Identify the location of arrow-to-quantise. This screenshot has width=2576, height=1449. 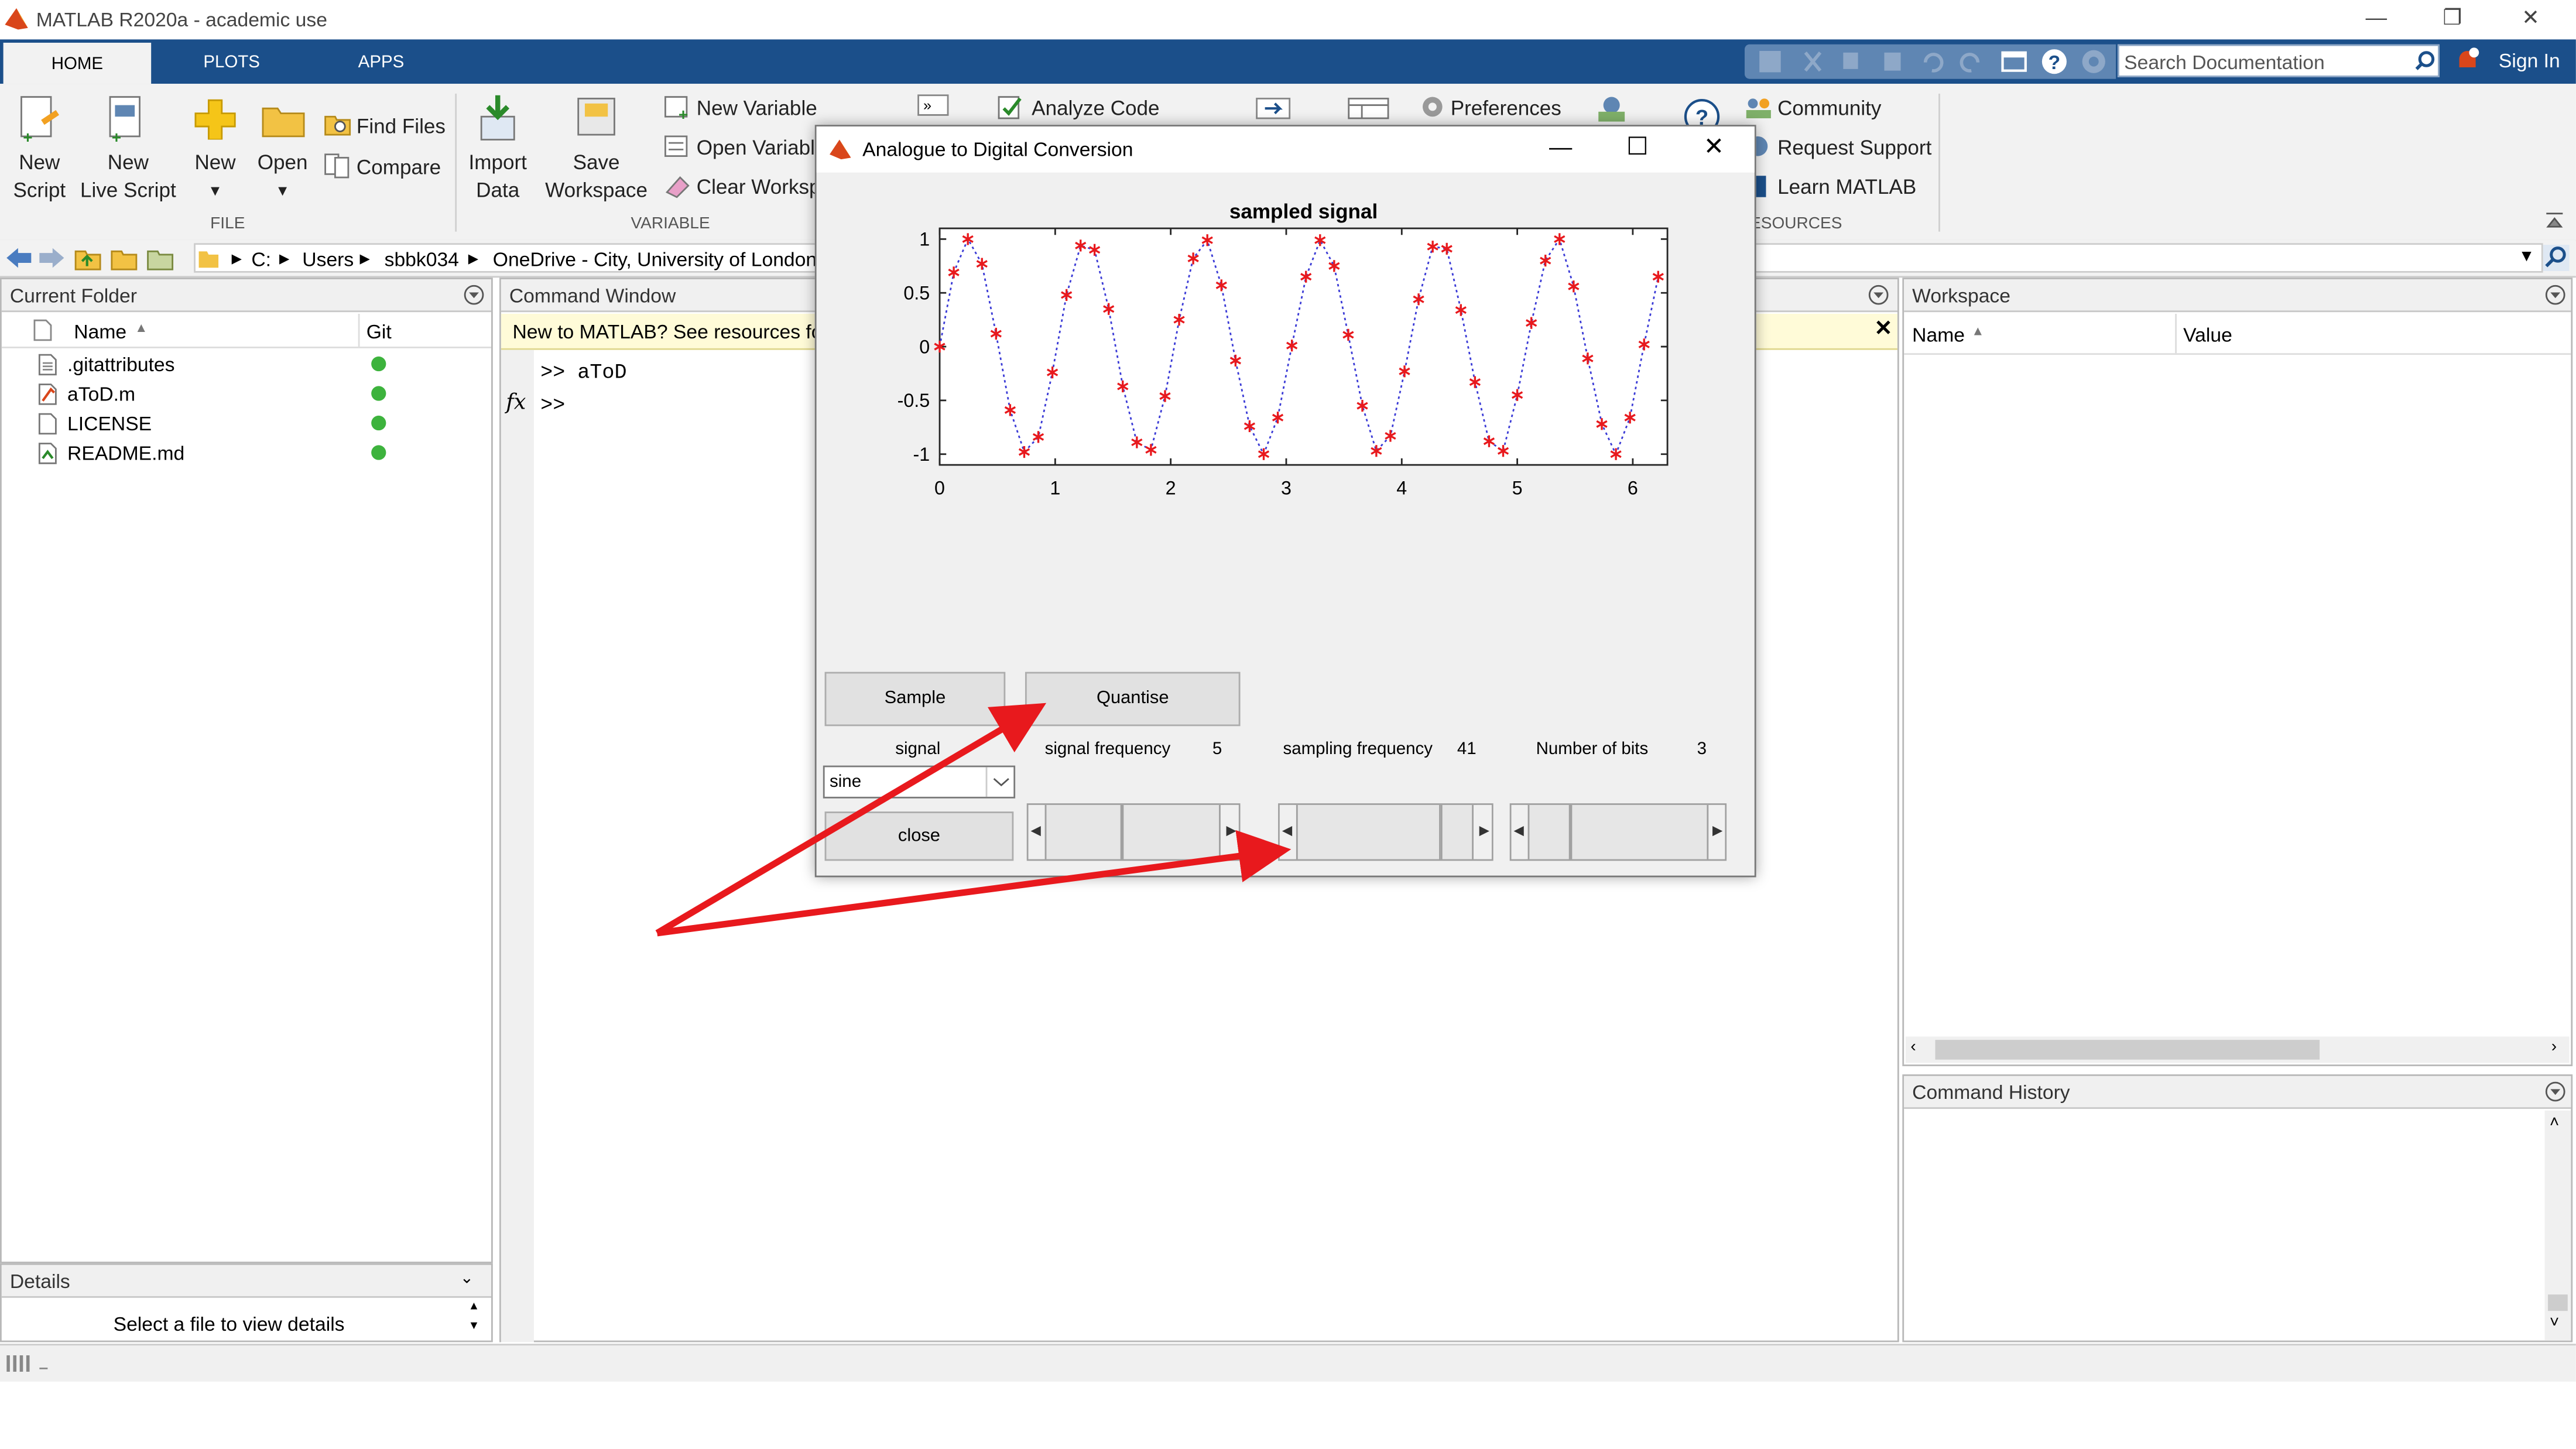
(851, 819).